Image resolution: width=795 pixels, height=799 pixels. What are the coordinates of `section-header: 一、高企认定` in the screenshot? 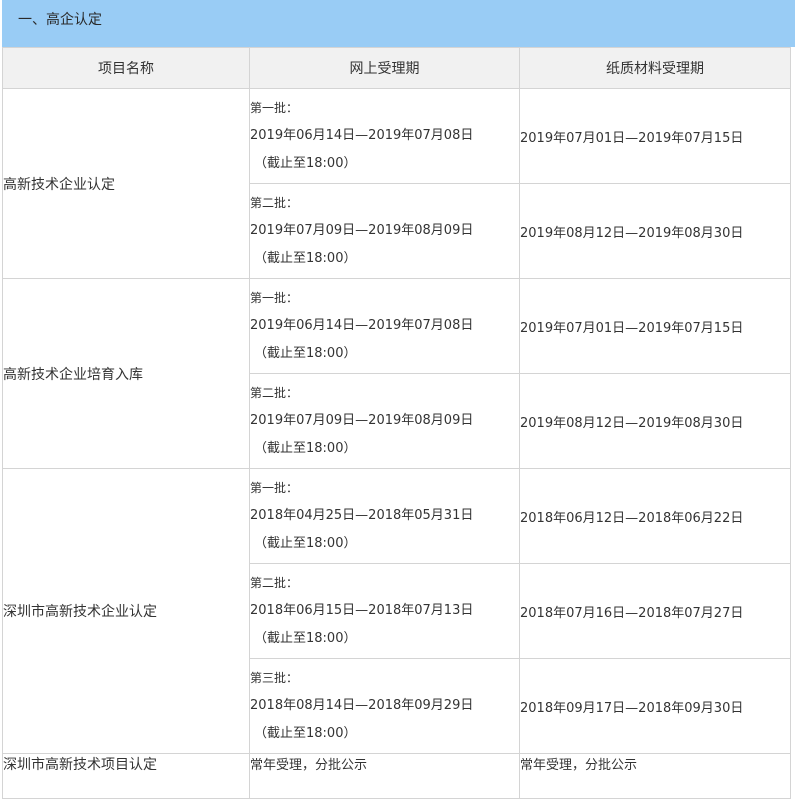 It's located at (398, 23).